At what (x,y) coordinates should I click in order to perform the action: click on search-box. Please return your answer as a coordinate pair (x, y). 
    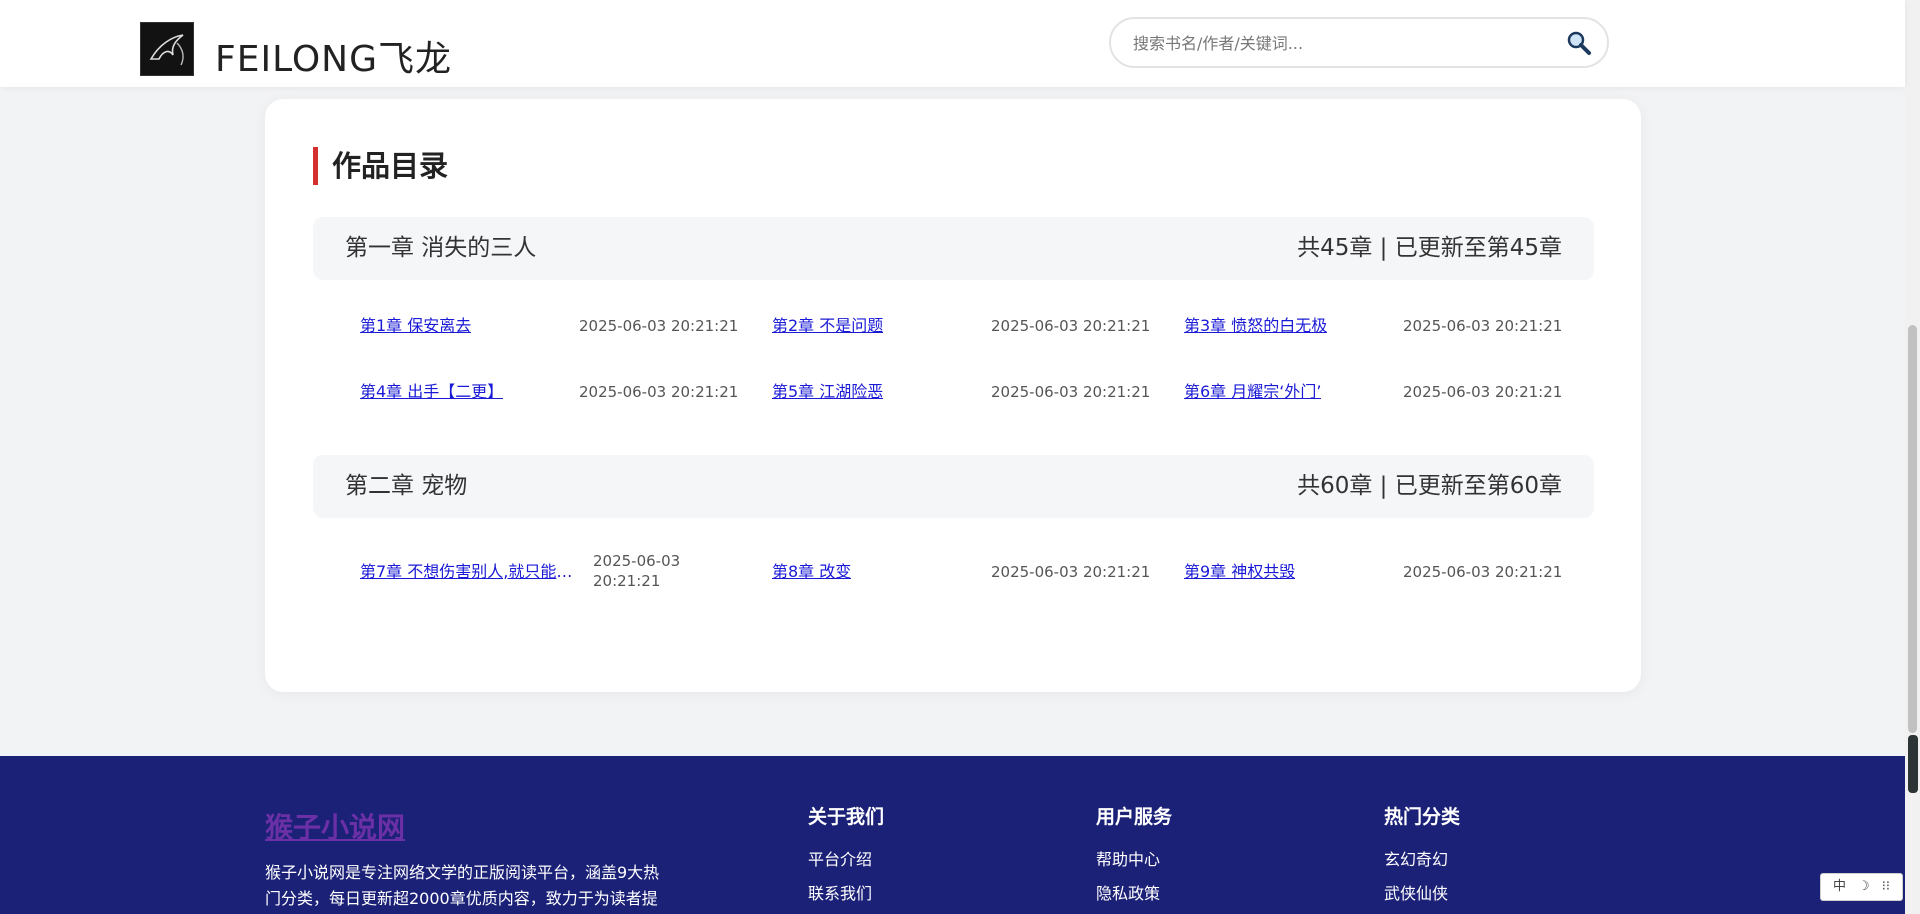
    Looking at the image, I should click on (1359, 42).